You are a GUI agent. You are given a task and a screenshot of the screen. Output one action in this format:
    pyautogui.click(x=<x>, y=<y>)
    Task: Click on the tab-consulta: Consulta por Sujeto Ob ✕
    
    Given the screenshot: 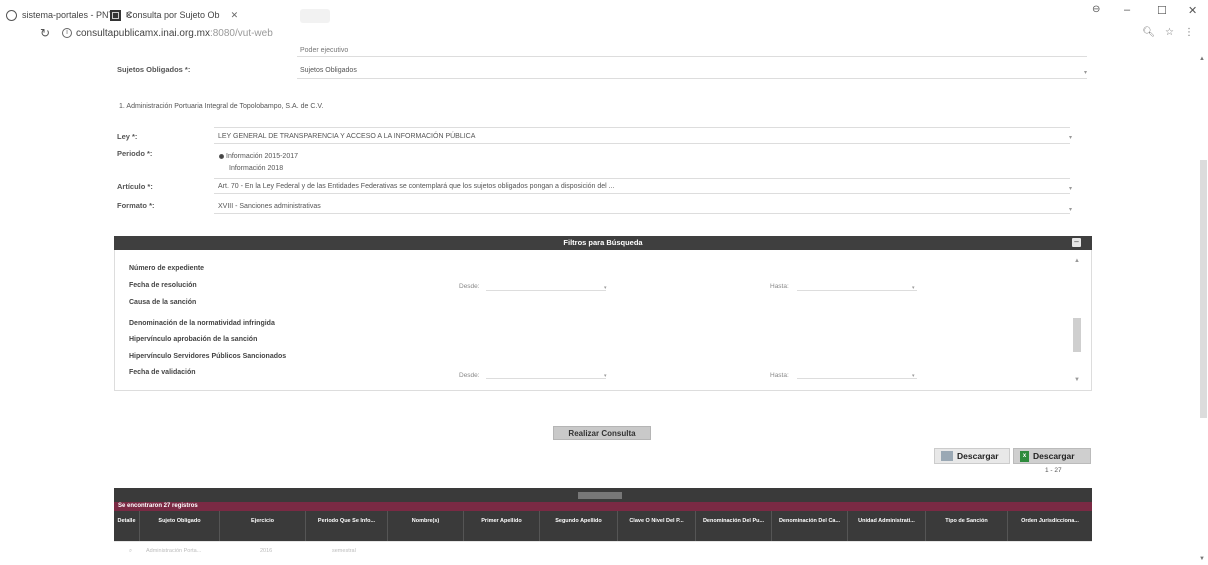 What is the action you would take?
    pyautogui.click(x=174, y=15)
    